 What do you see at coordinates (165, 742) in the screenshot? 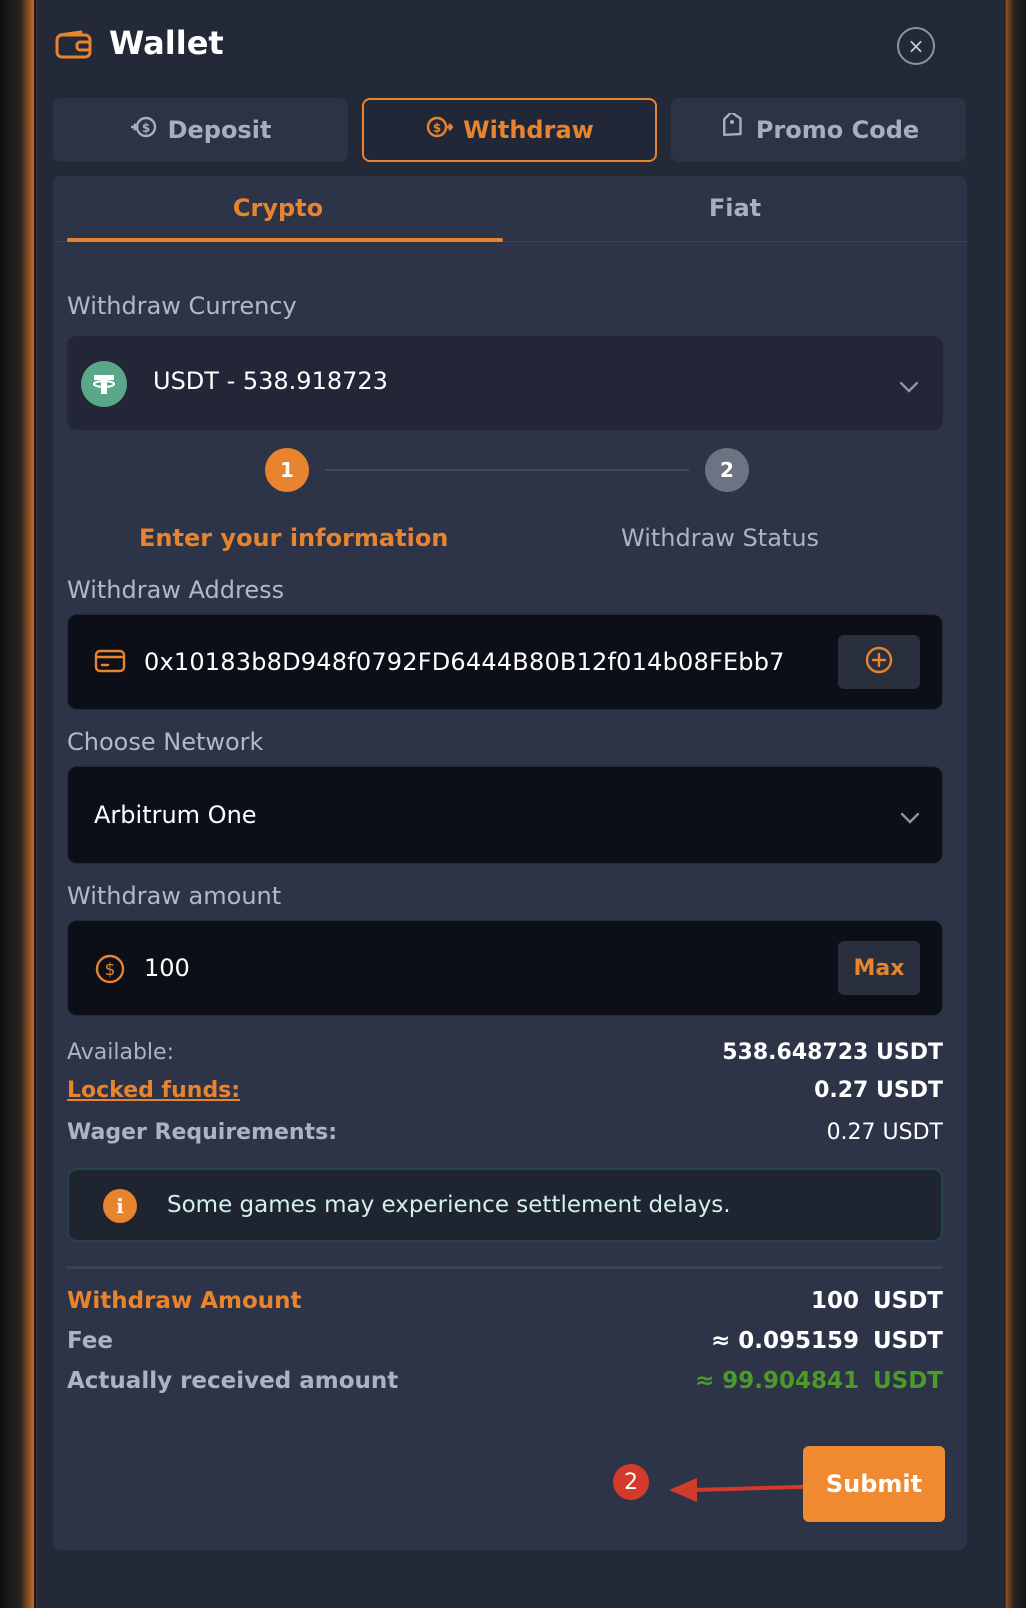
I see `network-label: Choose Network` at bounding box center [165, 742].